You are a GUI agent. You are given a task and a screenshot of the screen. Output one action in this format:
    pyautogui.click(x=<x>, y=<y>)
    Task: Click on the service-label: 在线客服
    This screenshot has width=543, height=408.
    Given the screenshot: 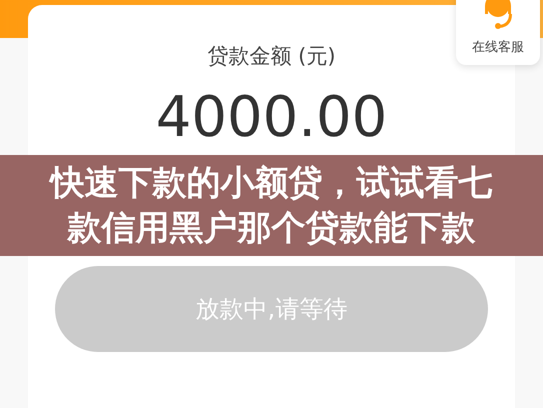 What is the action you would take?
    pyautogui.click(x=498, y=47)
    